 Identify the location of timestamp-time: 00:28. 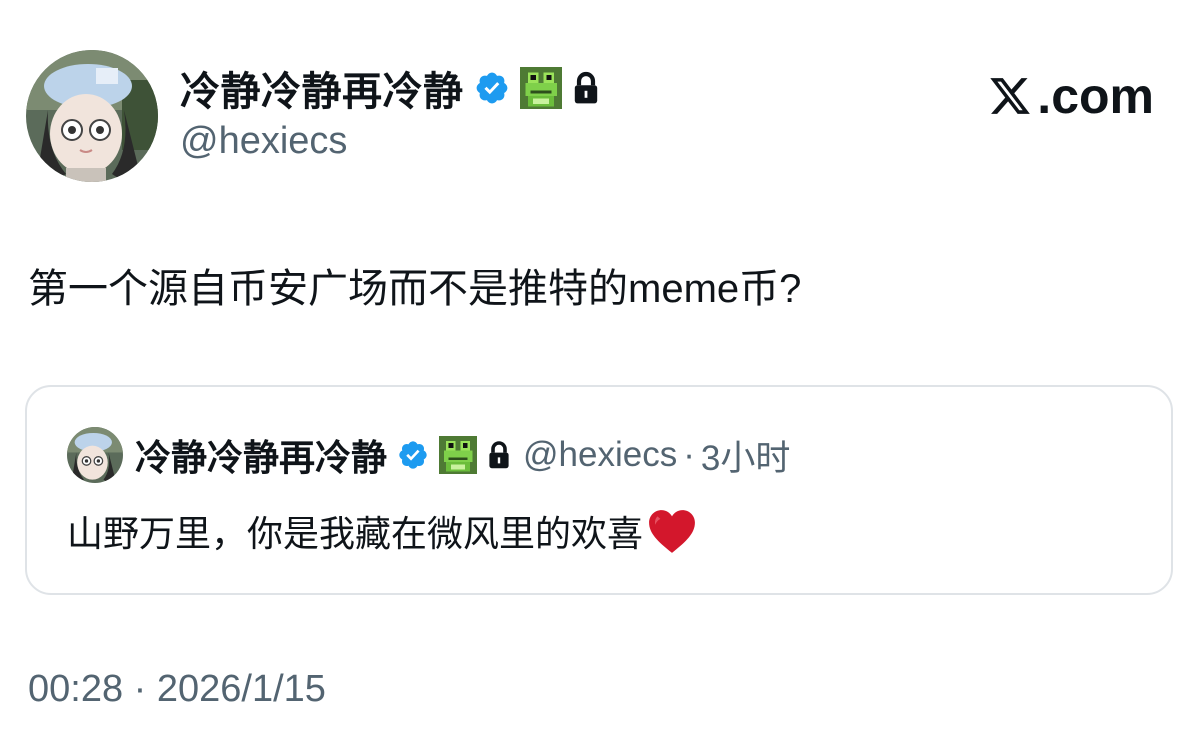
(76, 689).